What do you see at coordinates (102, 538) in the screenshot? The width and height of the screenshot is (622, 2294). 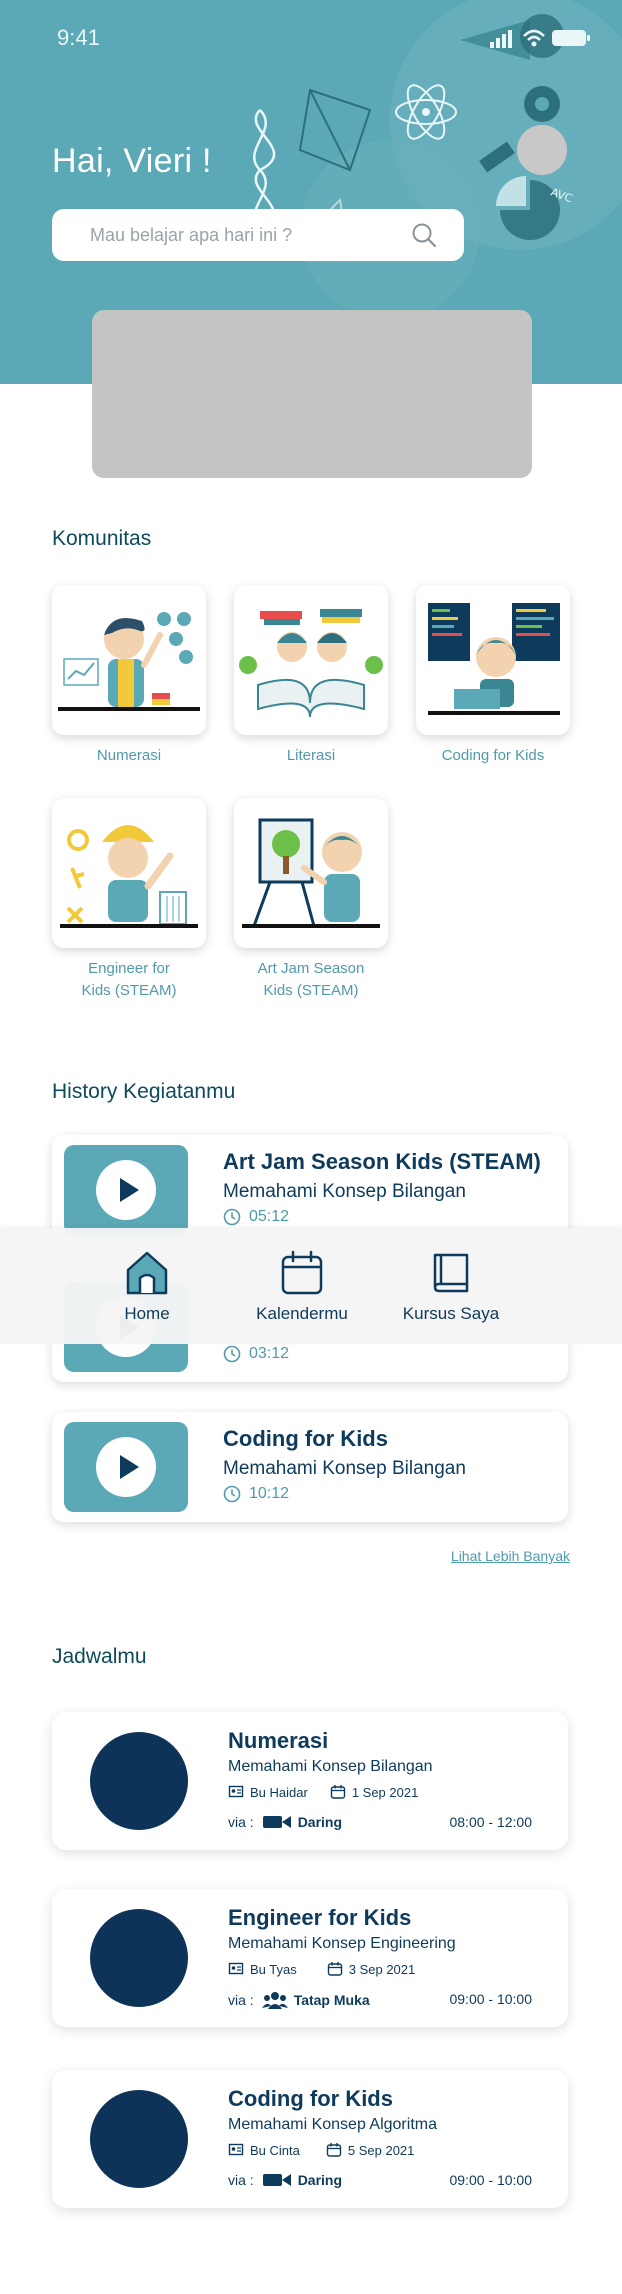 I see `komunitas-title: Komunitas` at bounding box center [102, 538].